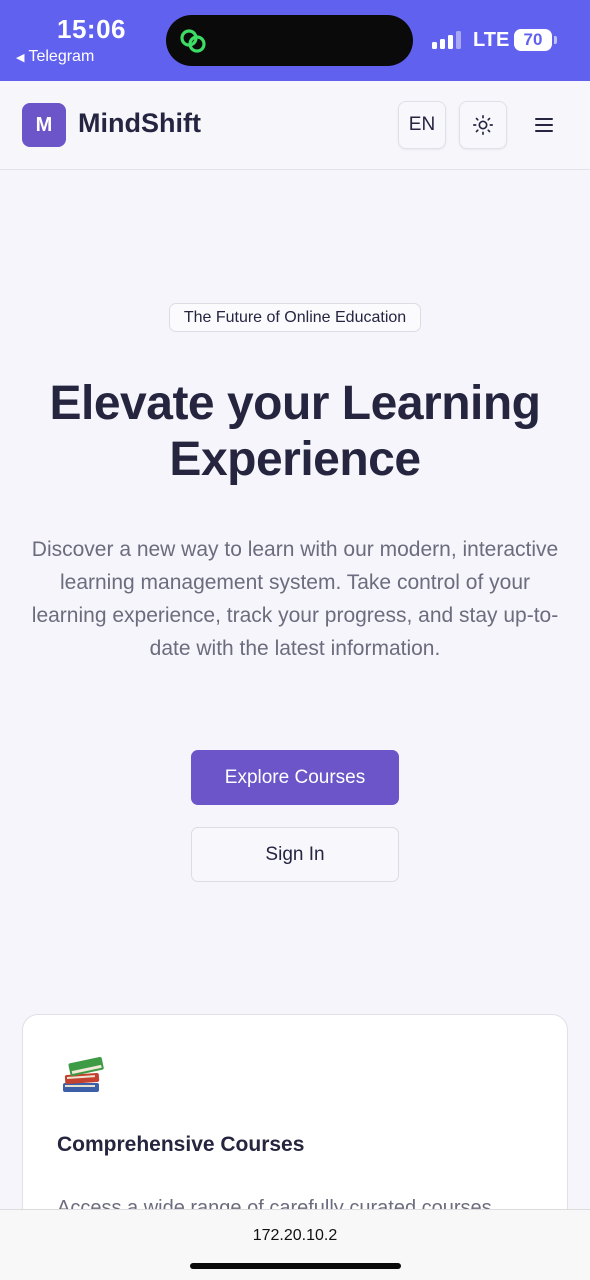  Describe the element at coordinates (83, 1074) in the screenshot. I see `books-icon` at that location.